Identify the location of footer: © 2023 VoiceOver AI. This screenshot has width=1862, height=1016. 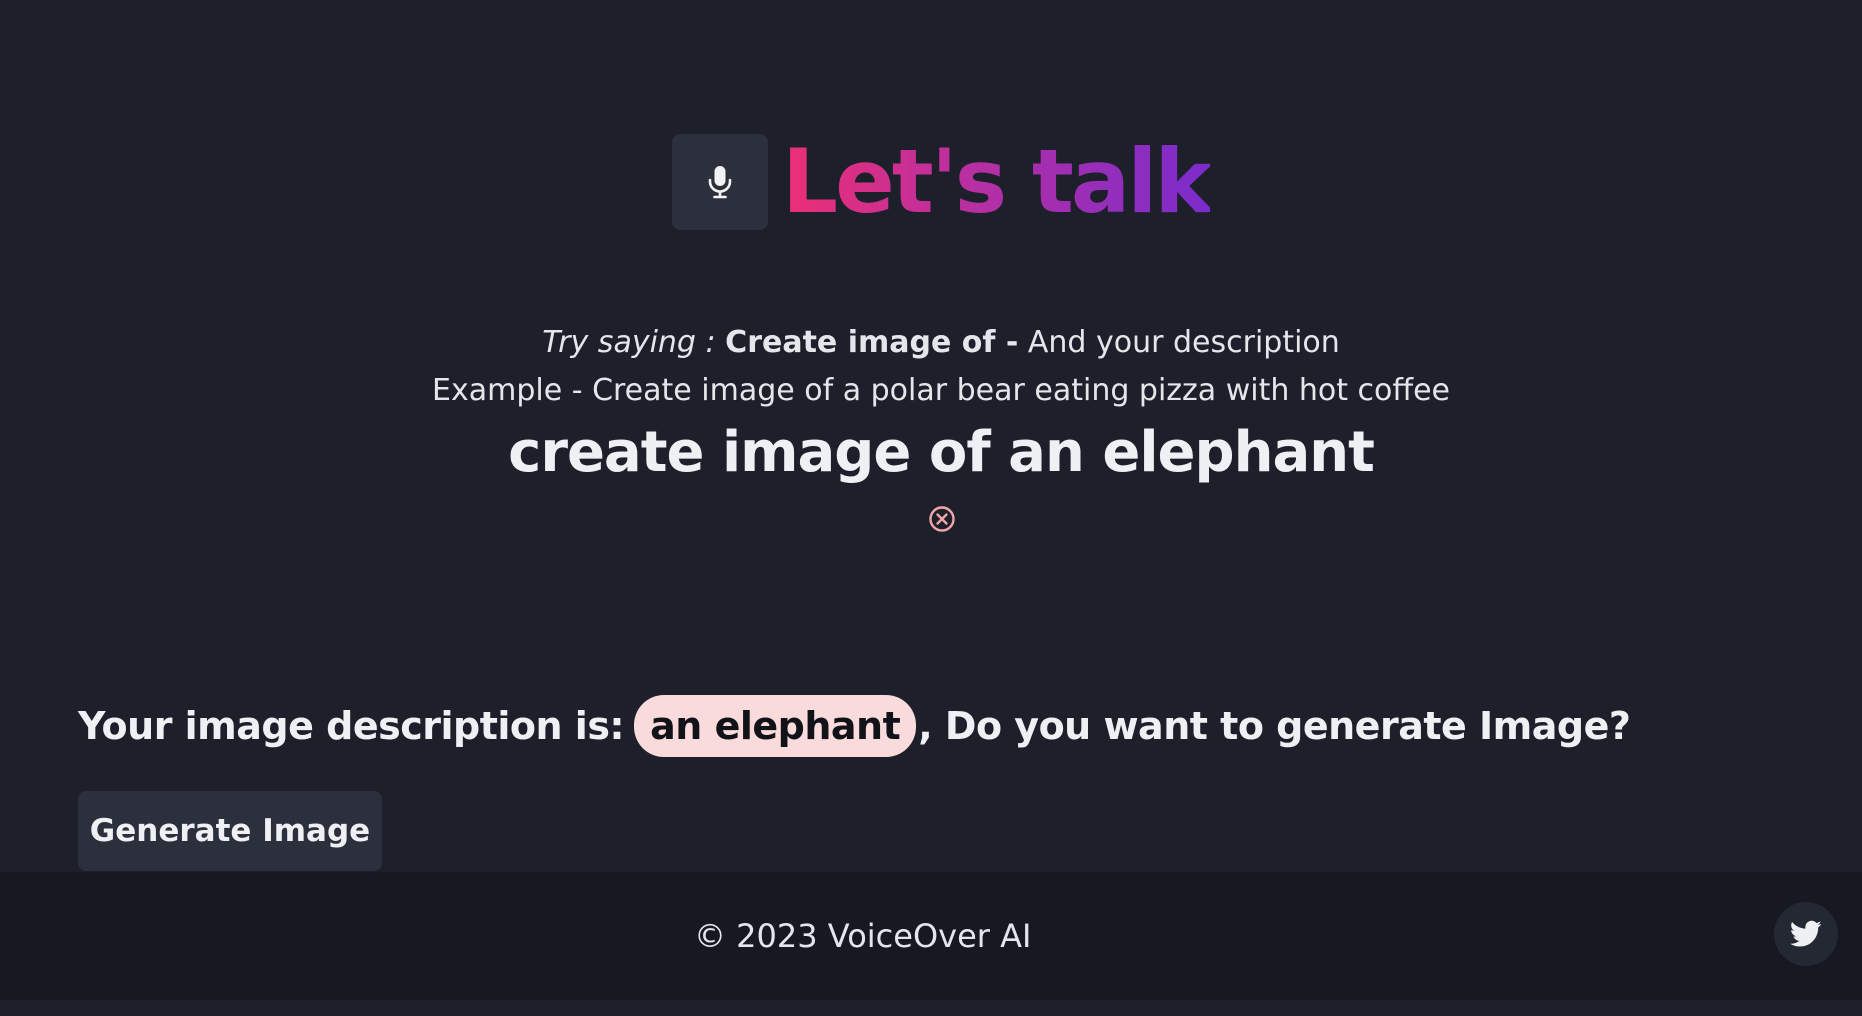
(931, 936).